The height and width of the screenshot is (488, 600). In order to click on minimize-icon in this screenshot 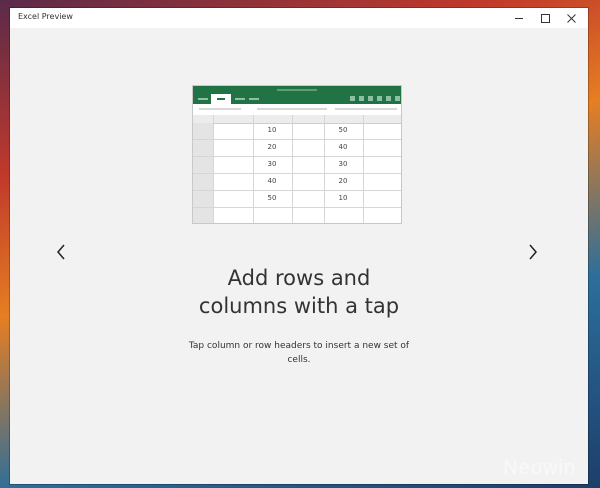, I will do `click(519, 18)`.